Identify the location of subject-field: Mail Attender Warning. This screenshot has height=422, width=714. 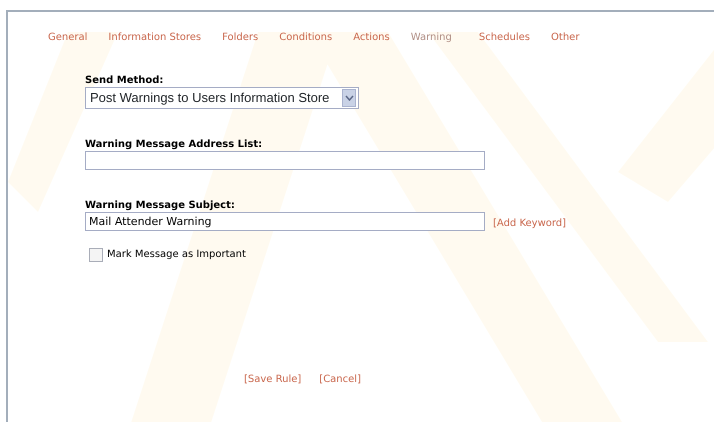
(285, 221).